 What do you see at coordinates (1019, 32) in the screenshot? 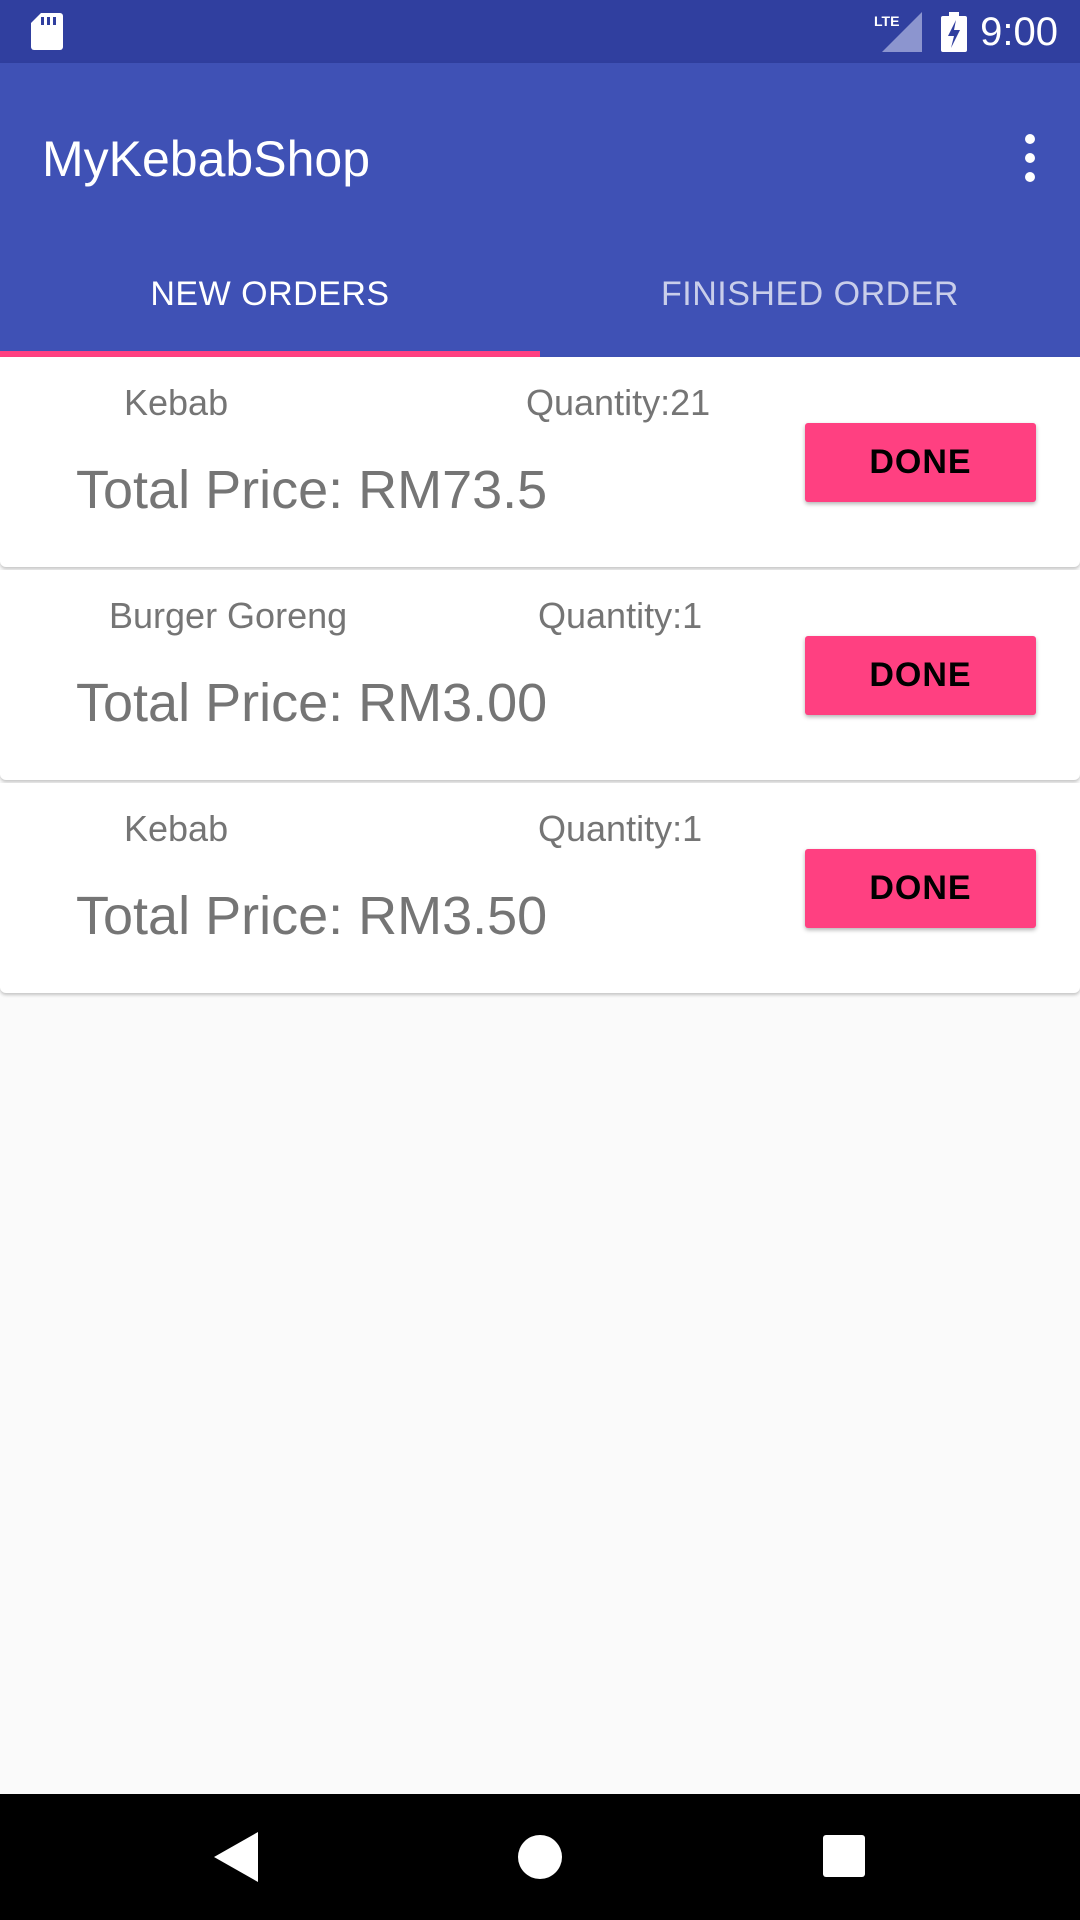
I see `status-time: 9:00` at bounding box center [1019, 32].